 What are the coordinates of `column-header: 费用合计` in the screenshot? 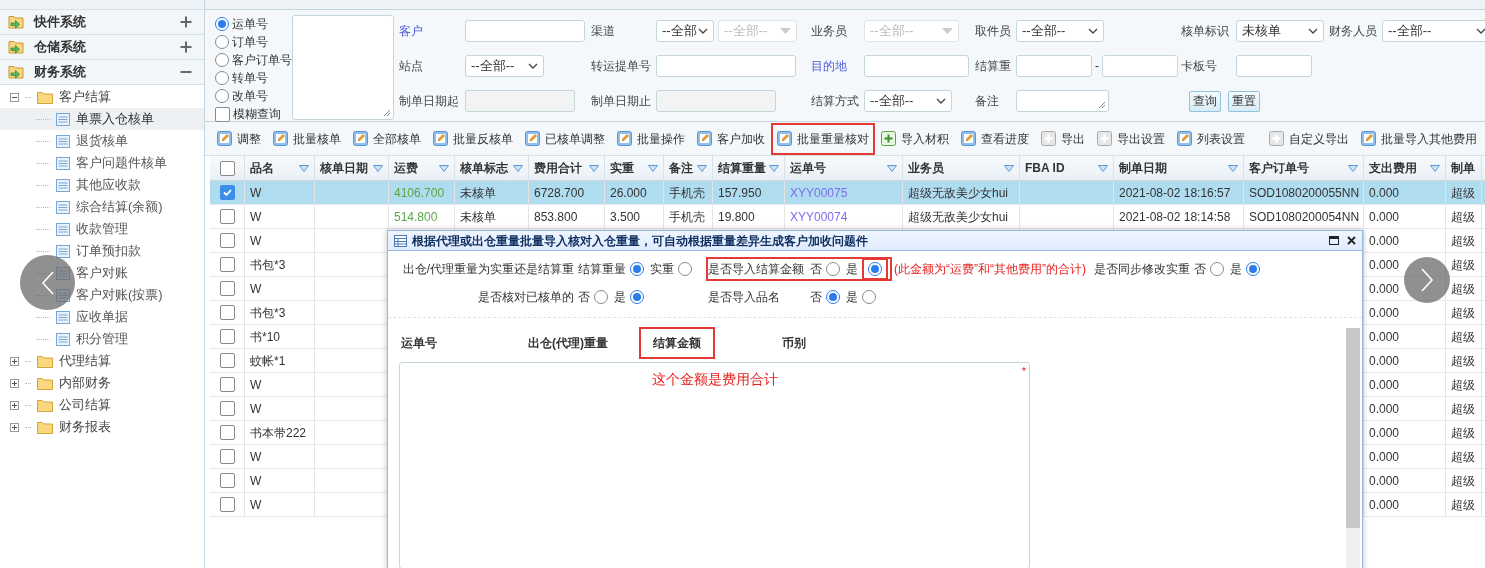 It's located at (558, 168).